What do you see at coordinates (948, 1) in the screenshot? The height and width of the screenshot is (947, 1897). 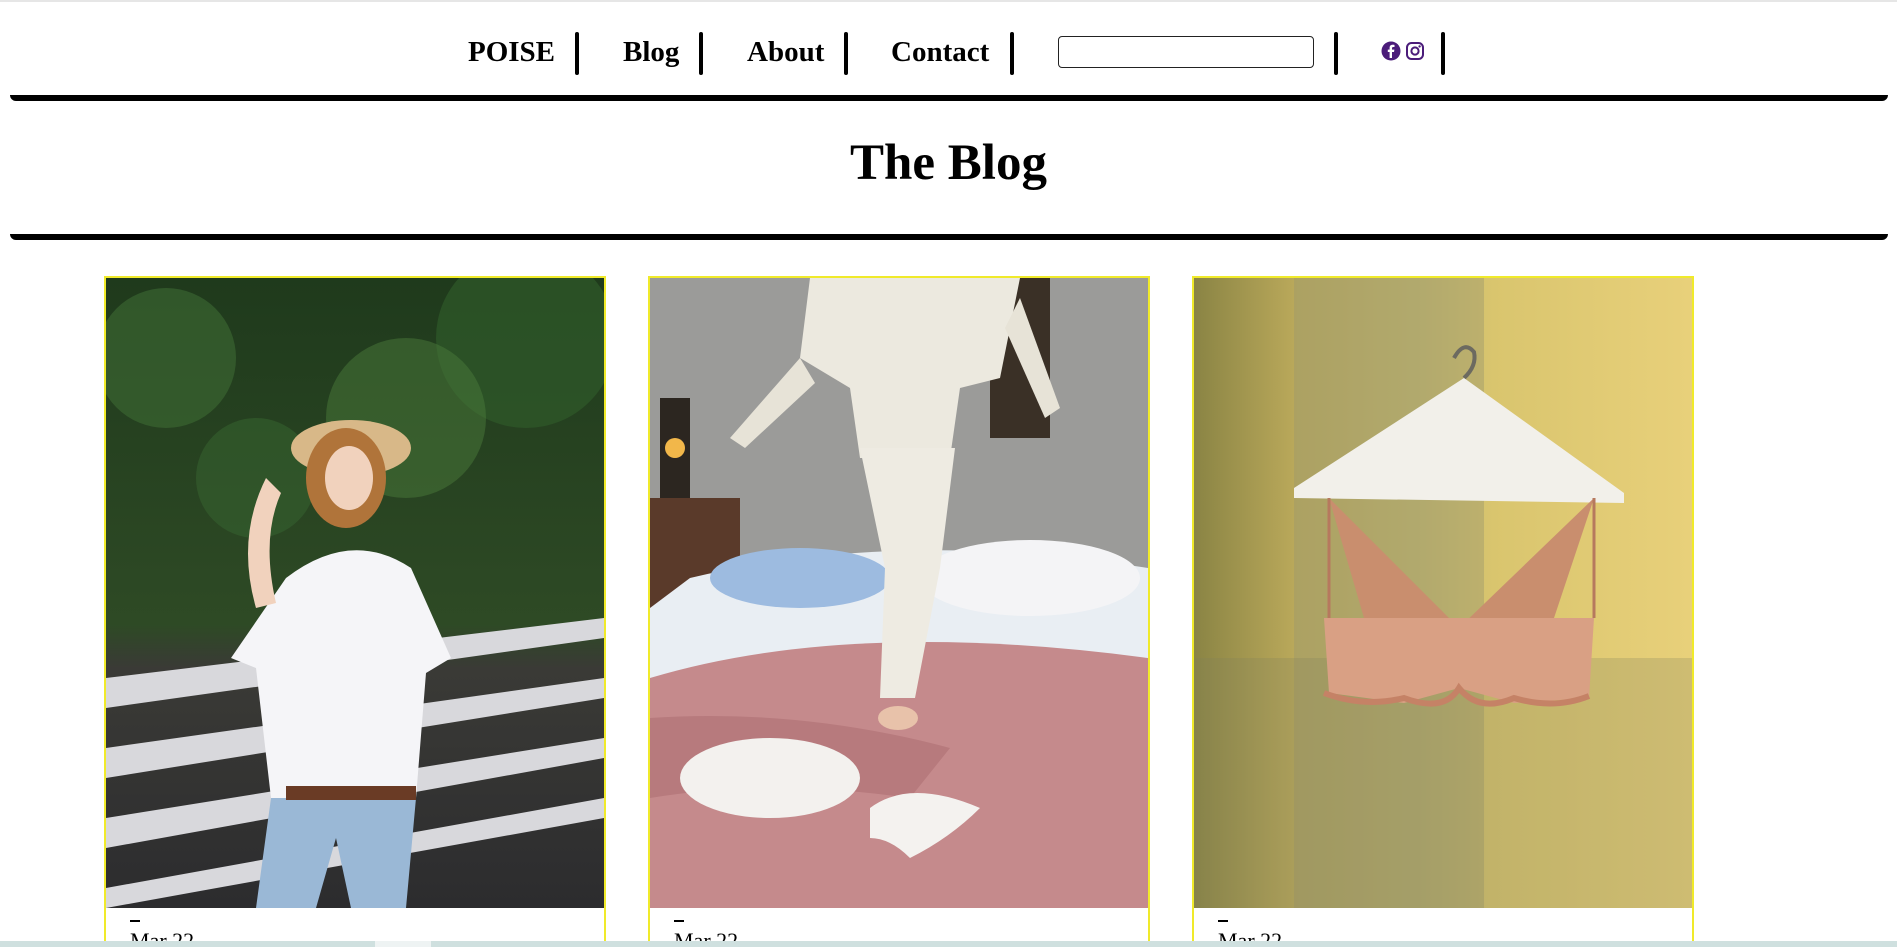 I see `top-border` at bounding box center [948, 1].